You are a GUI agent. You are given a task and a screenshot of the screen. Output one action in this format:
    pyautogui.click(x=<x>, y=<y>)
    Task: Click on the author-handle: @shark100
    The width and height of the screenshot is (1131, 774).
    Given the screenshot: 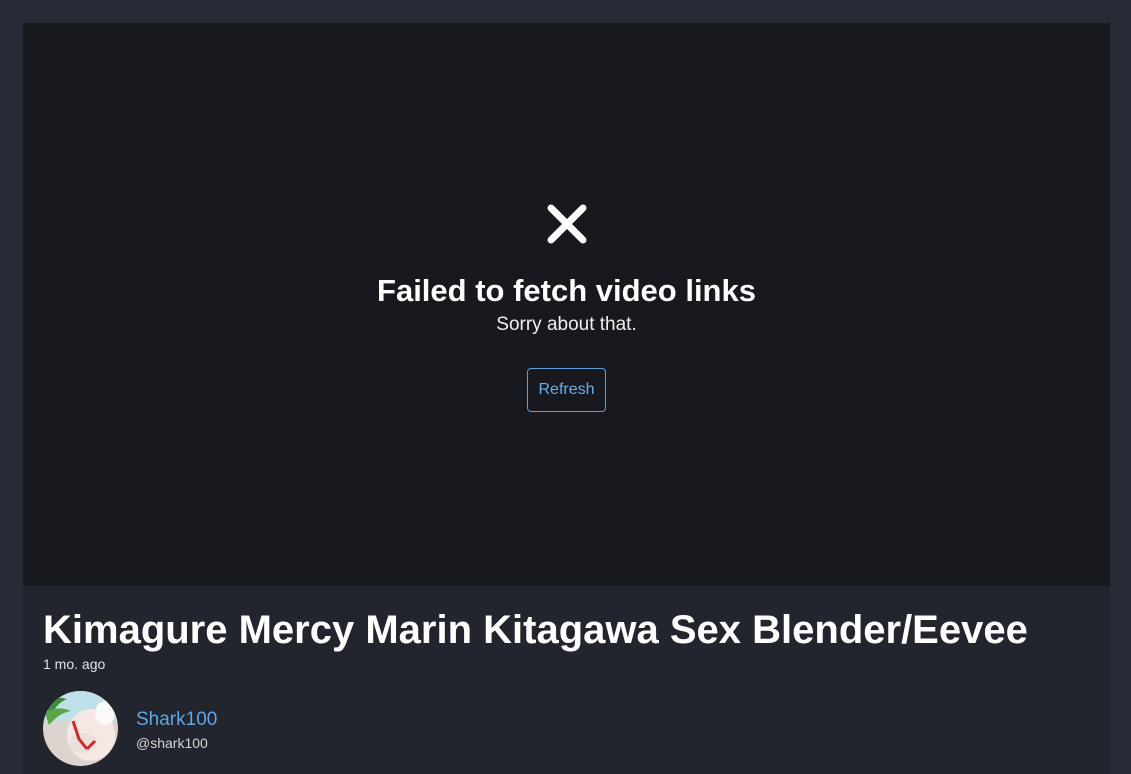 What is the action you would take?
    pyautogui.click(x=172, y=743)
    